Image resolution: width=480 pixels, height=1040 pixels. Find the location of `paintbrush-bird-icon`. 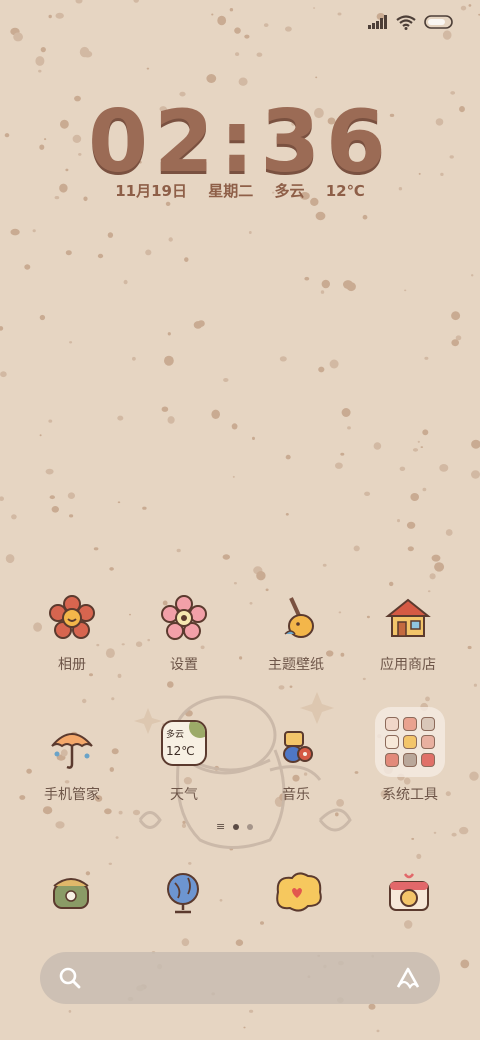

paintbrush-bird-icon is located at coordinates (299, 617).